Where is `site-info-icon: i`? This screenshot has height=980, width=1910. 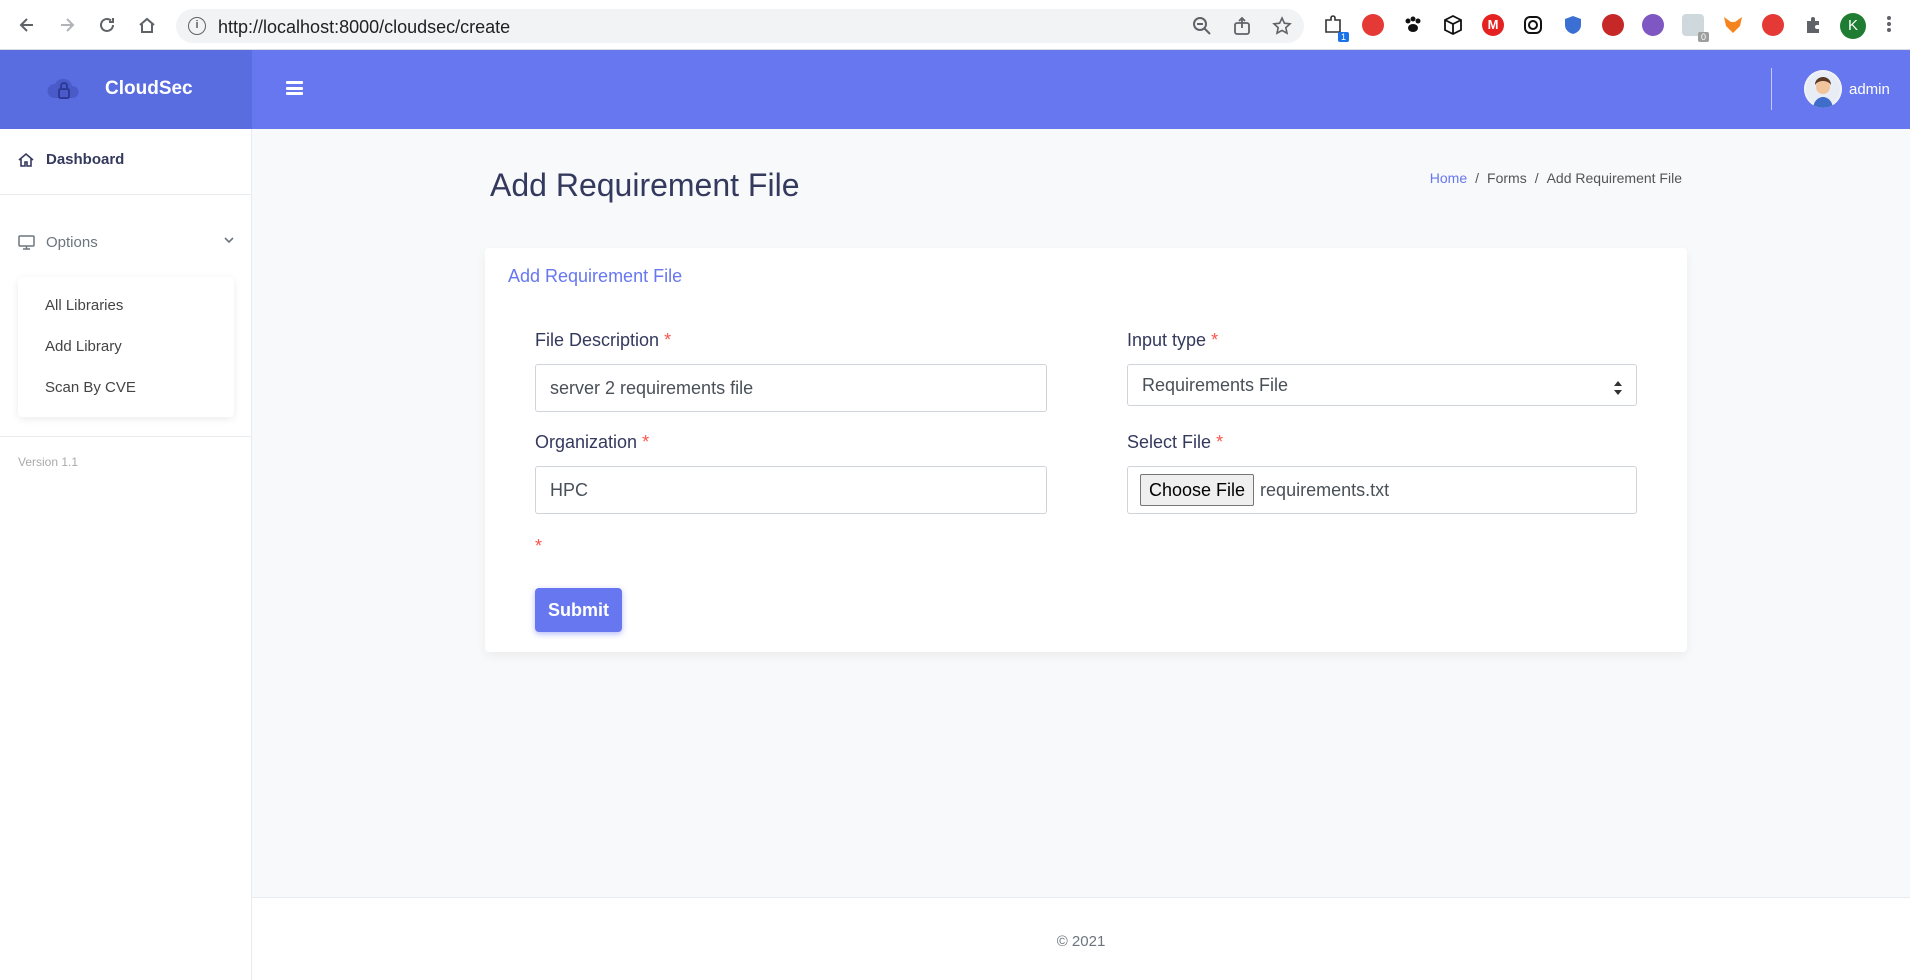
site-info-icon: i is located at coordinates (197, 26).